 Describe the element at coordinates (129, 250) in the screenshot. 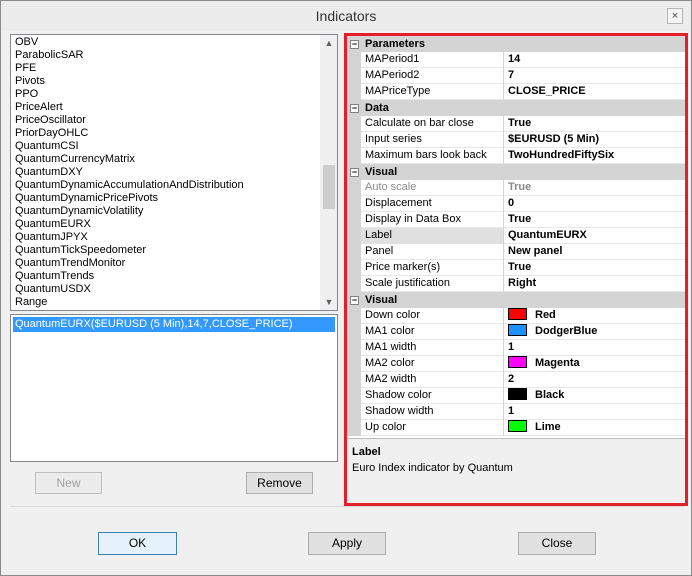

I see `list-item: QuantumTickSpeedometer` at that location.